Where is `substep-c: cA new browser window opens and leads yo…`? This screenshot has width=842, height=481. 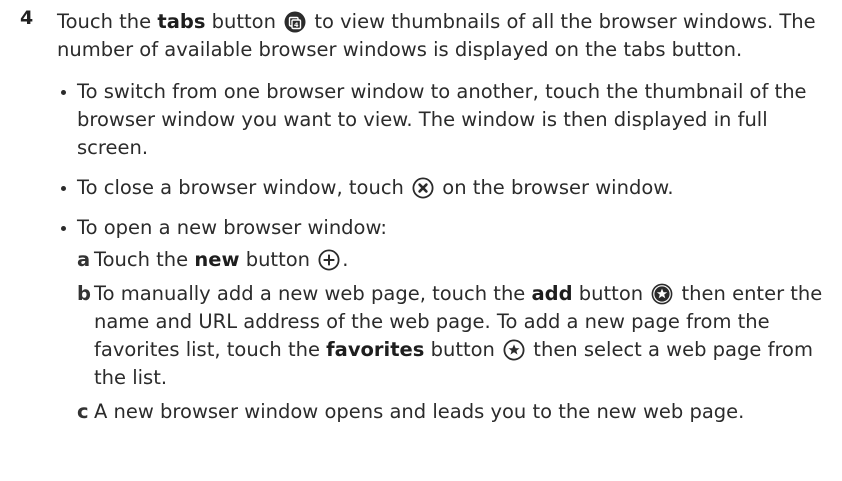
substep-c: cA new browser window opens and leads yo… is located at coordinates (457, 412).